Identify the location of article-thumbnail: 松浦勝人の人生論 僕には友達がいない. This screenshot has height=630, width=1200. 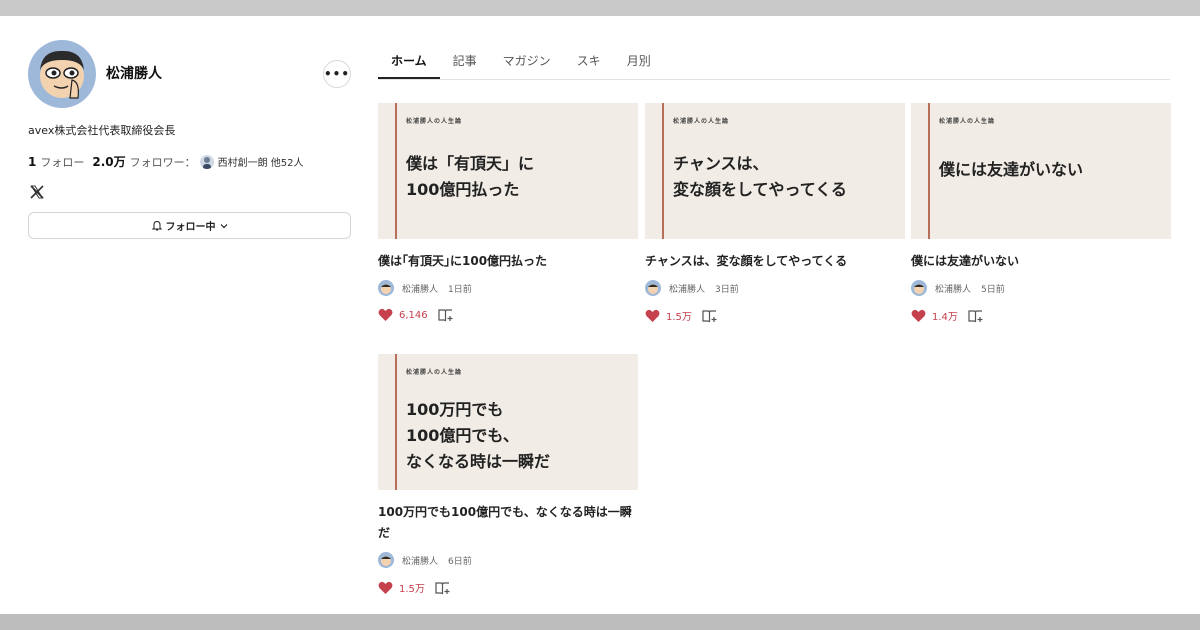
(1041, 171).